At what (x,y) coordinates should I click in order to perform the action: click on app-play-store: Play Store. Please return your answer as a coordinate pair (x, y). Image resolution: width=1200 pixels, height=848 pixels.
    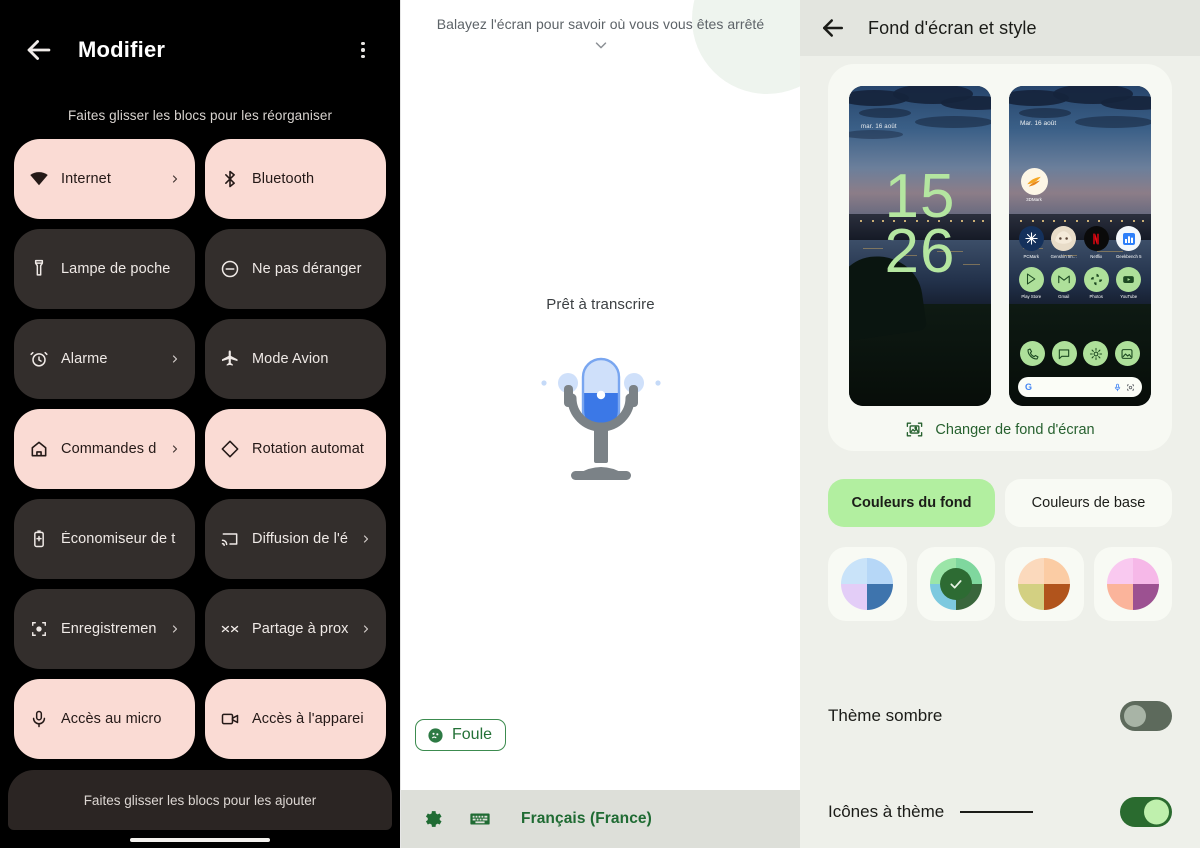
    Looking at the image, I should click on (1031, 282).